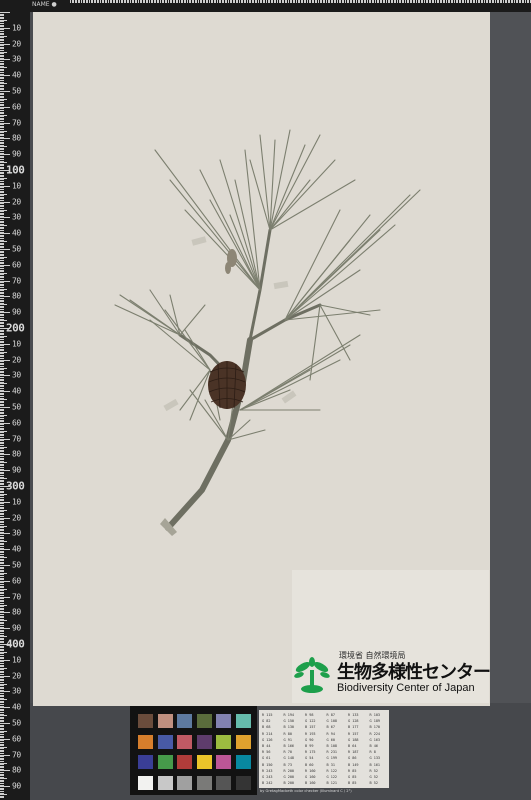  What do you see at coordinates (332, 783) in the screenshot?
I see `reference-value: B 121` at bounding box center [332, 783].